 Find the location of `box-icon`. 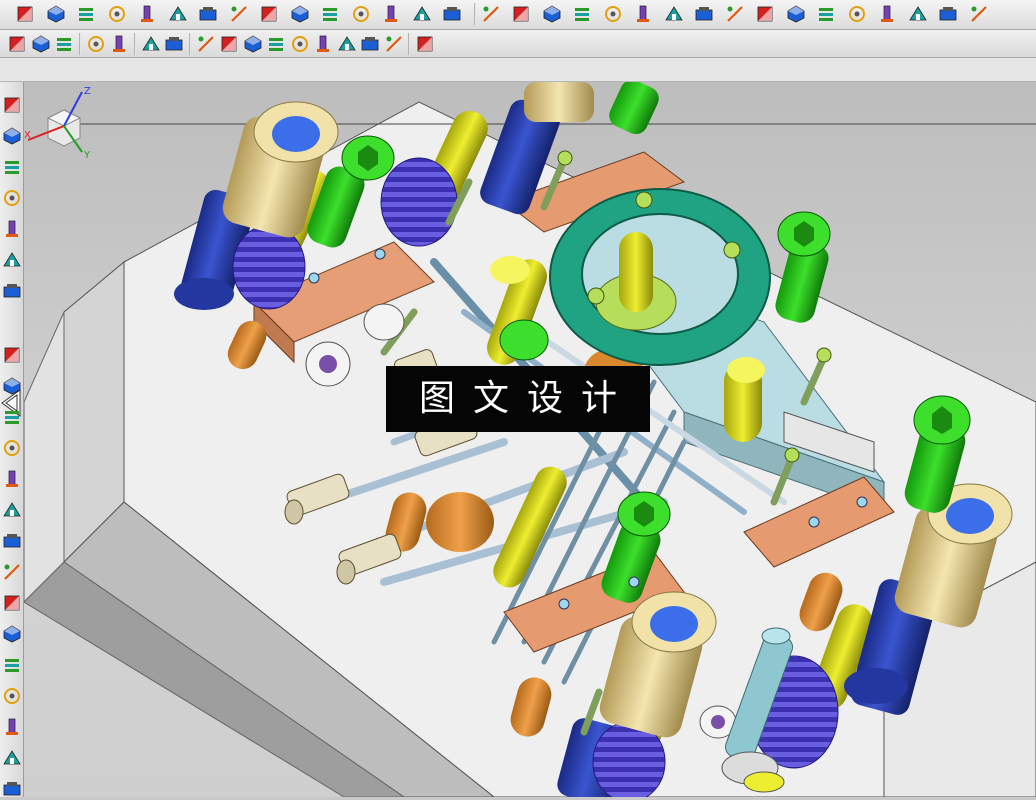

box-icon is located at coordinates (613, 14).